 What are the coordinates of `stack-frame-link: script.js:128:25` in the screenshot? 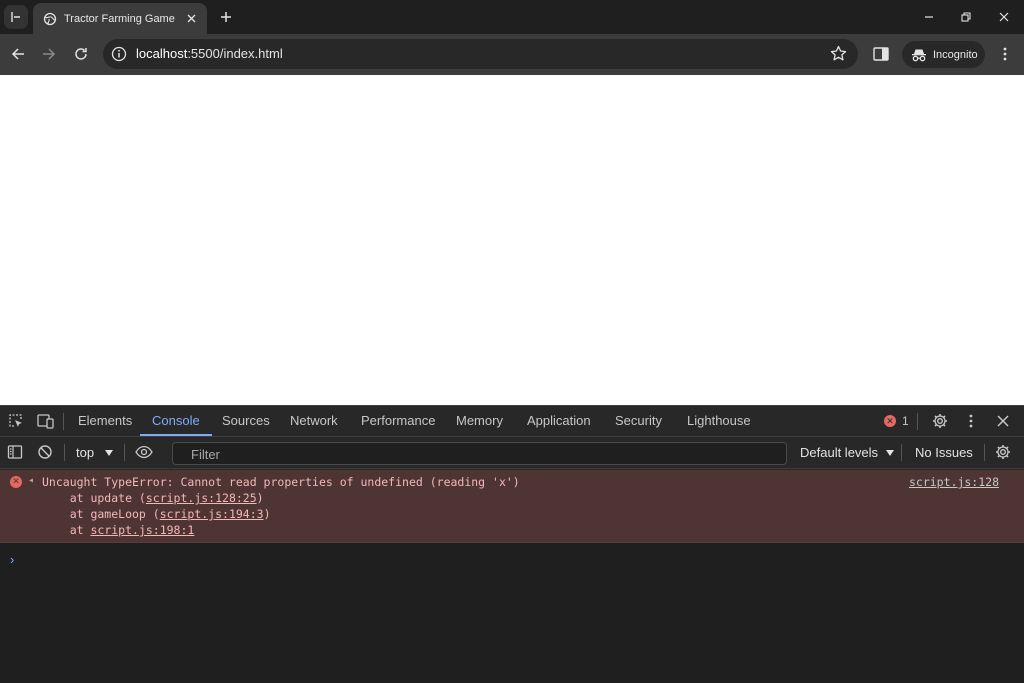 It's located at (201, 498).